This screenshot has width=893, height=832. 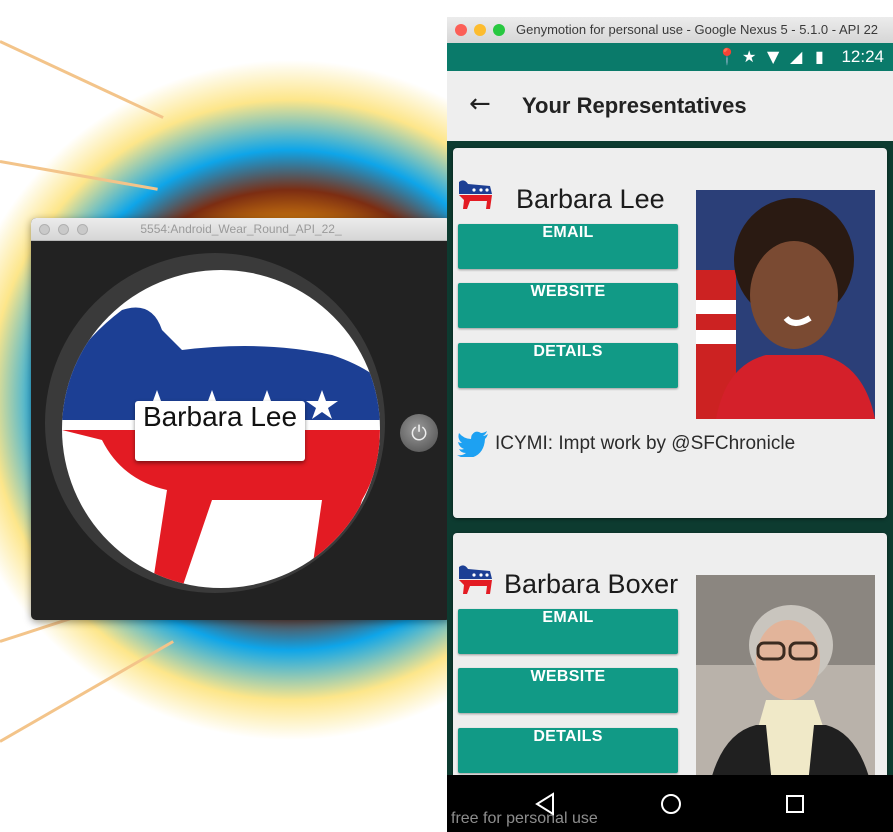 What do you see at coordinates (727, 56) in the screenshot?
I see `location-icon: 📍` at bounding box center [727, 56].